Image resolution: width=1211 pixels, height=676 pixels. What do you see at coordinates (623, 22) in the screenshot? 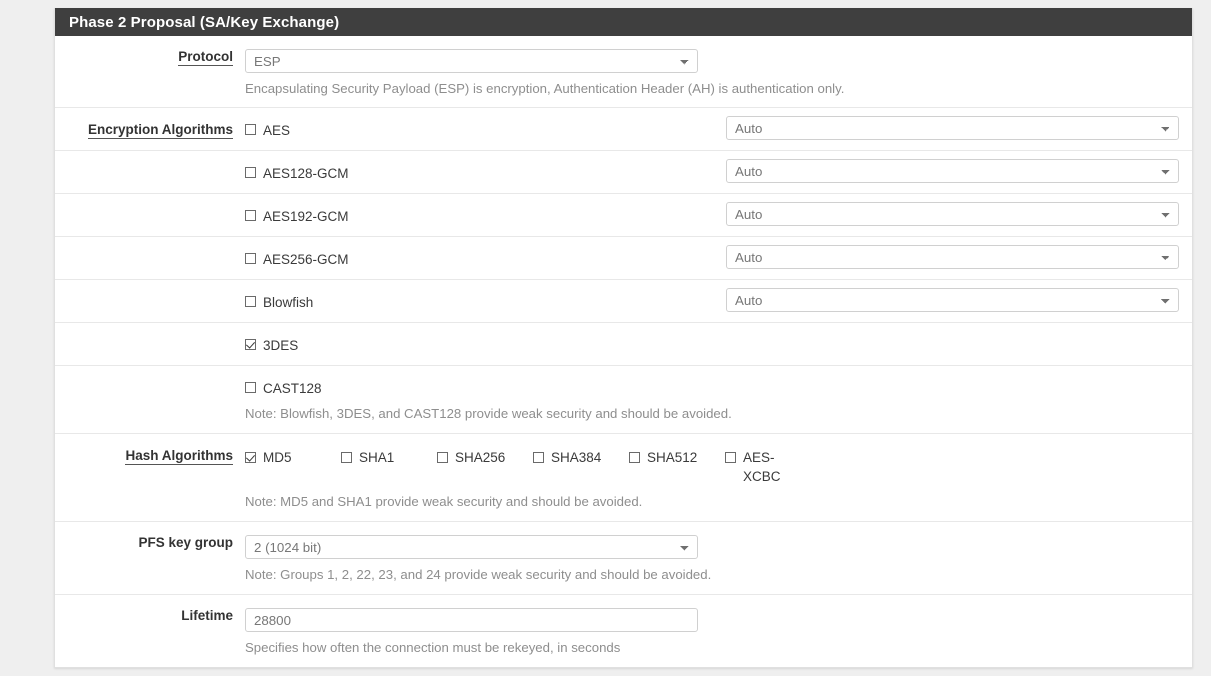
I see `panel-header: Phase 2 Proposal (SA/Key Exchange)` at bounding box center [623, 22].